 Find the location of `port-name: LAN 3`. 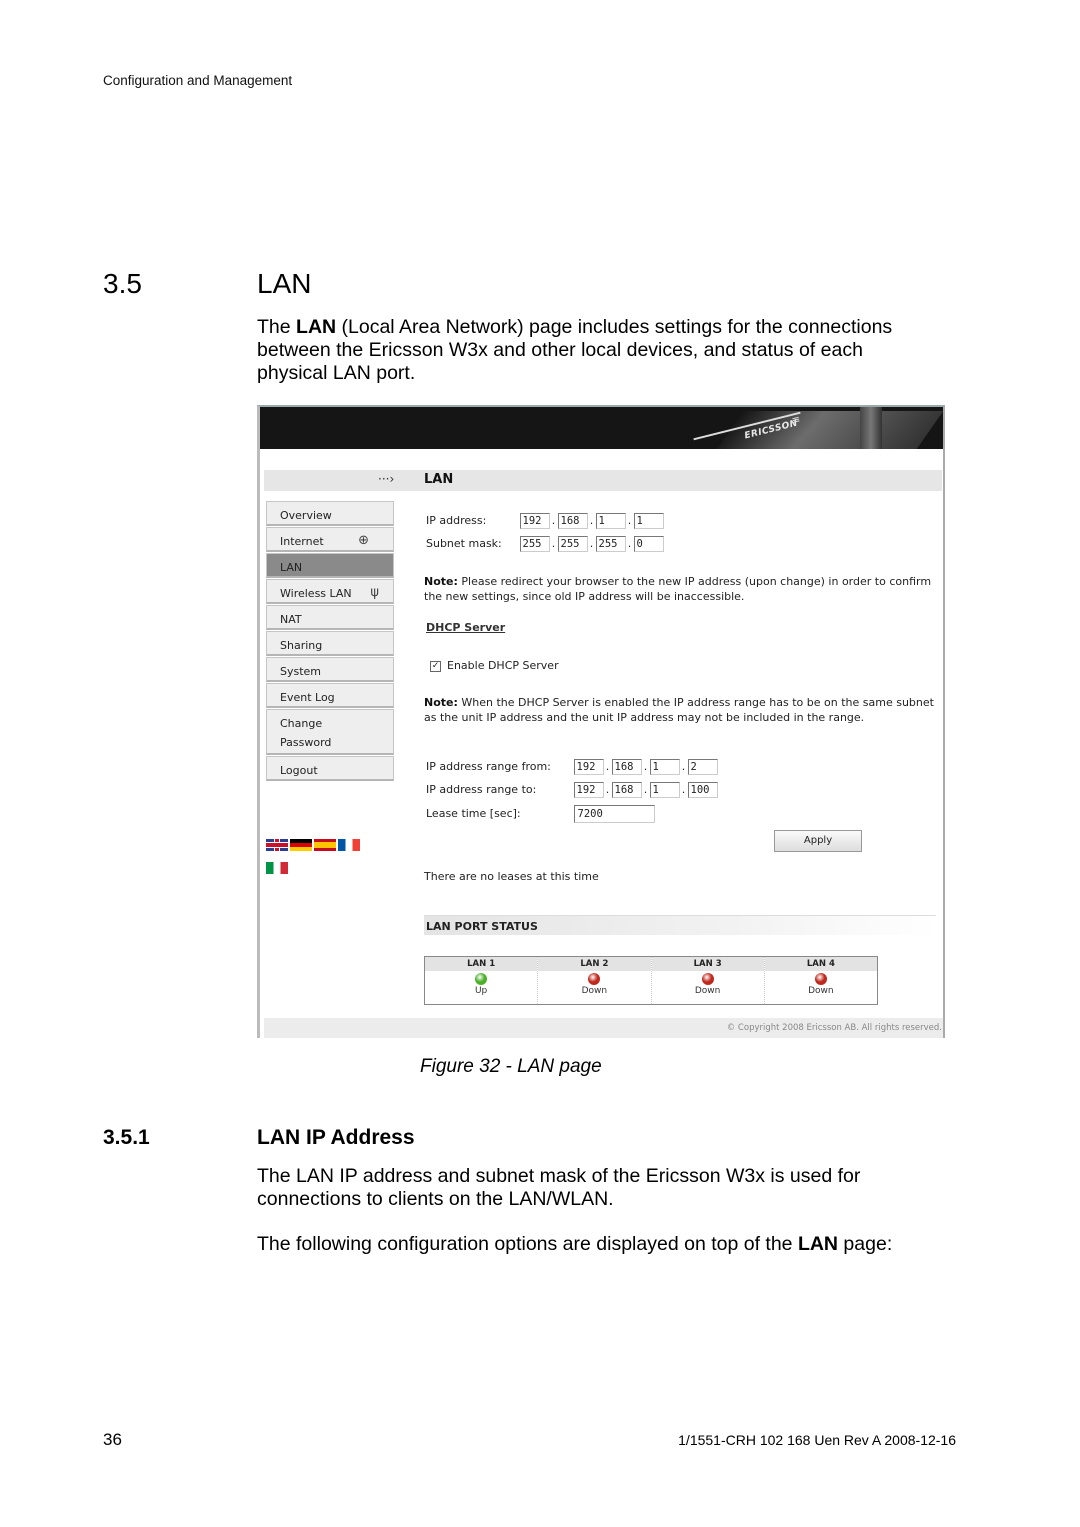

port-name: LAN 3 is located at coordinates (707, 964).